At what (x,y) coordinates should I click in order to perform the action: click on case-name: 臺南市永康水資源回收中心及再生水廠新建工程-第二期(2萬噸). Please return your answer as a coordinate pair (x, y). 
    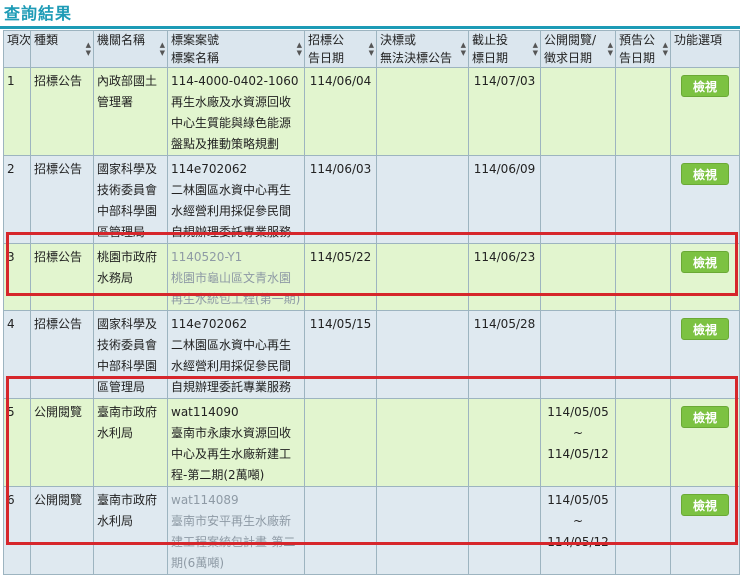
    Looking at the image, I should click on (236, 454).